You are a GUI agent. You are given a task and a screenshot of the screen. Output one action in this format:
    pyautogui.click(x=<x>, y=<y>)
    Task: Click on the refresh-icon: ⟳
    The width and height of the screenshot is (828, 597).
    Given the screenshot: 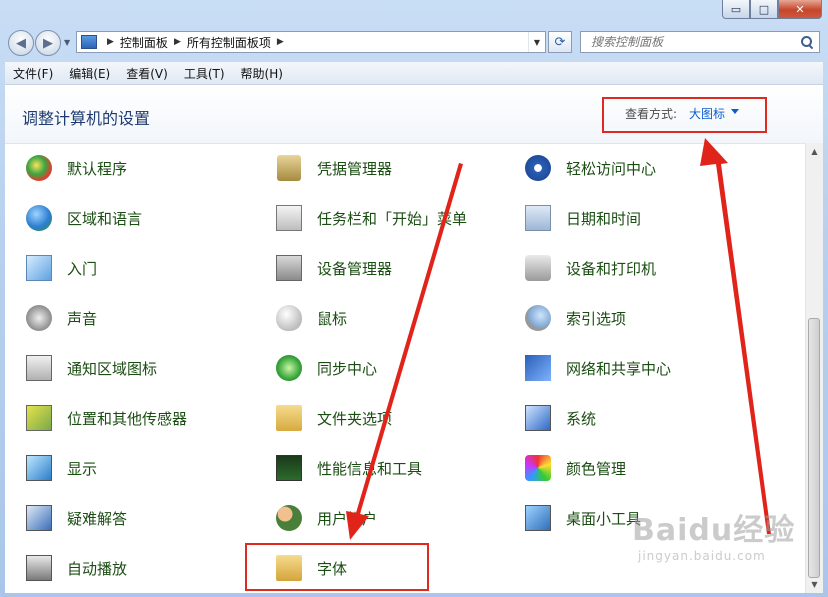 What is the action you would take?
    pyautogui.click(x=560, y=42)
    